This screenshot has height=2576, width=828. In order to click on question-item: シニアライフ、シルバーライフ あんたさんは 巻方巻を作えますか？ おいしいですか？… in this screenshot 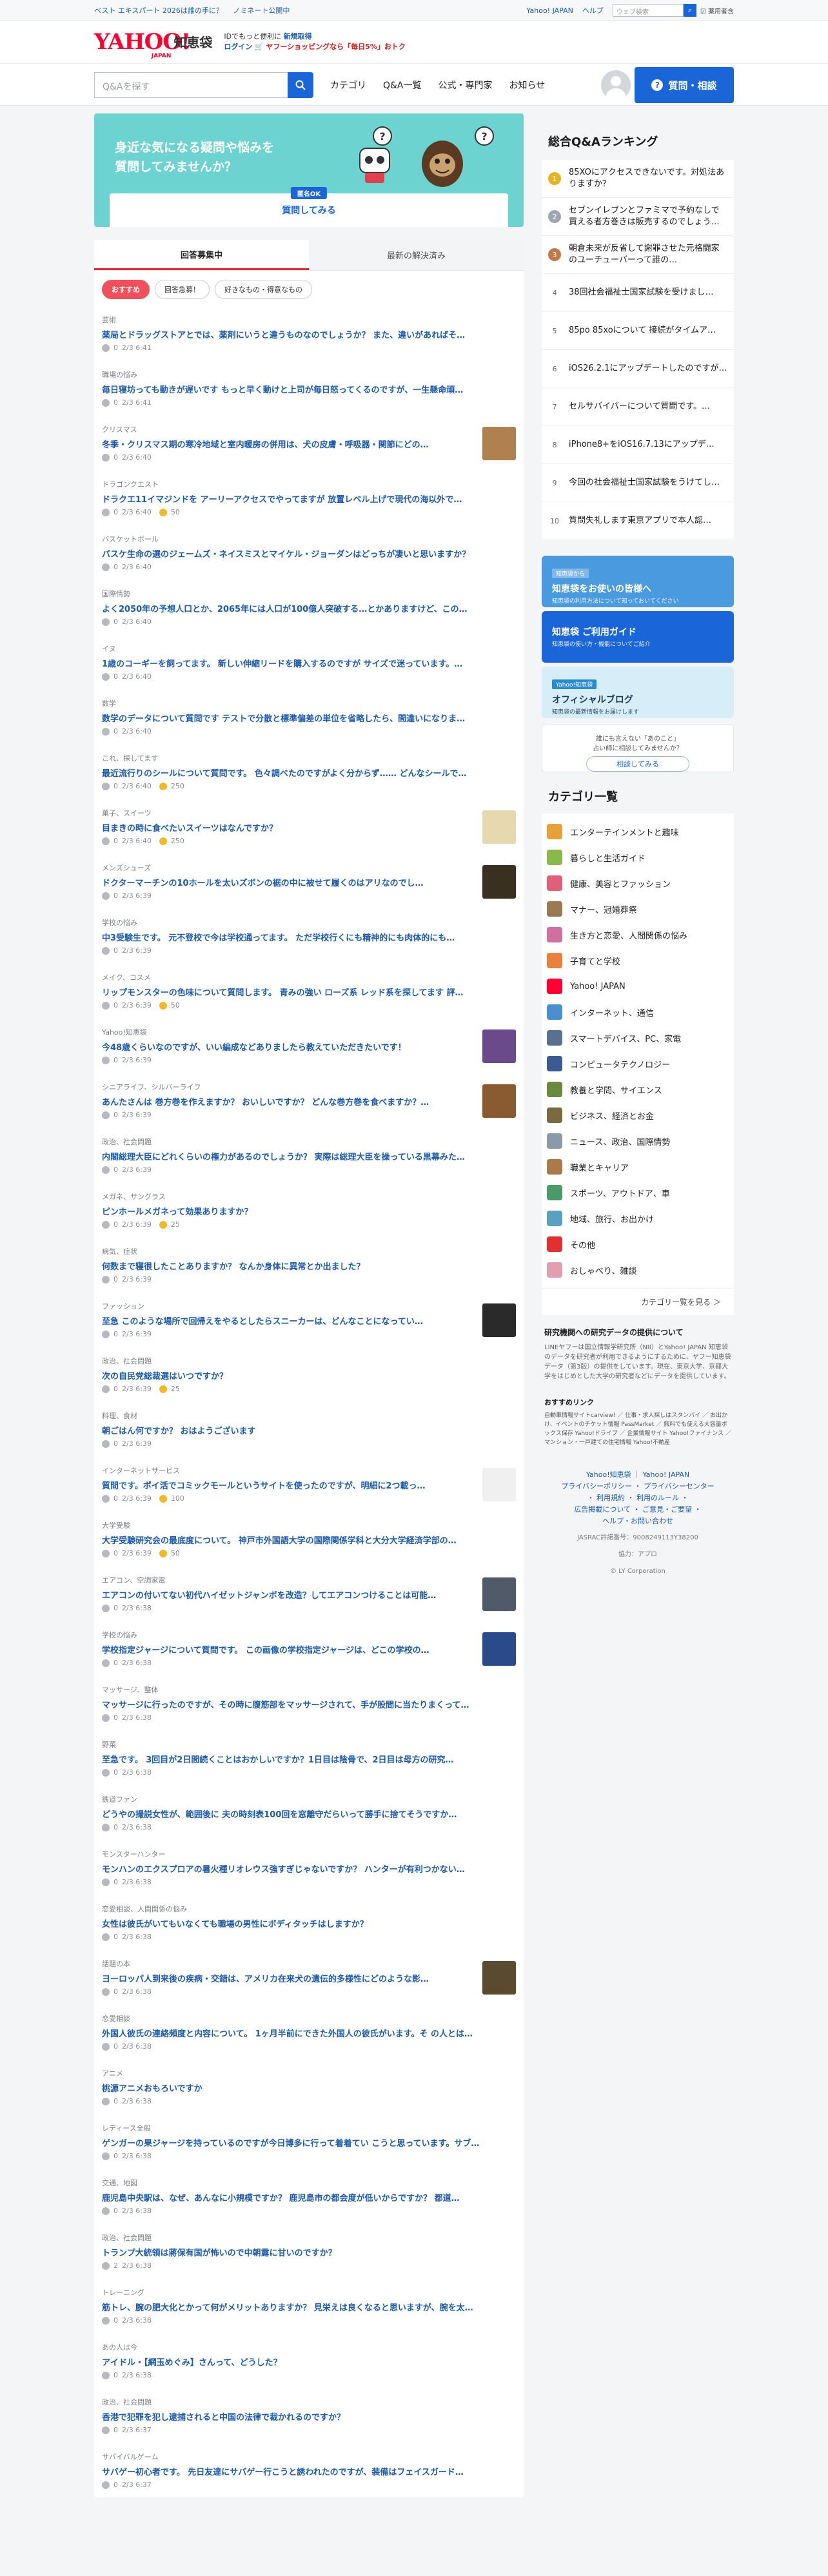, I will do `click(309, 1100)`.